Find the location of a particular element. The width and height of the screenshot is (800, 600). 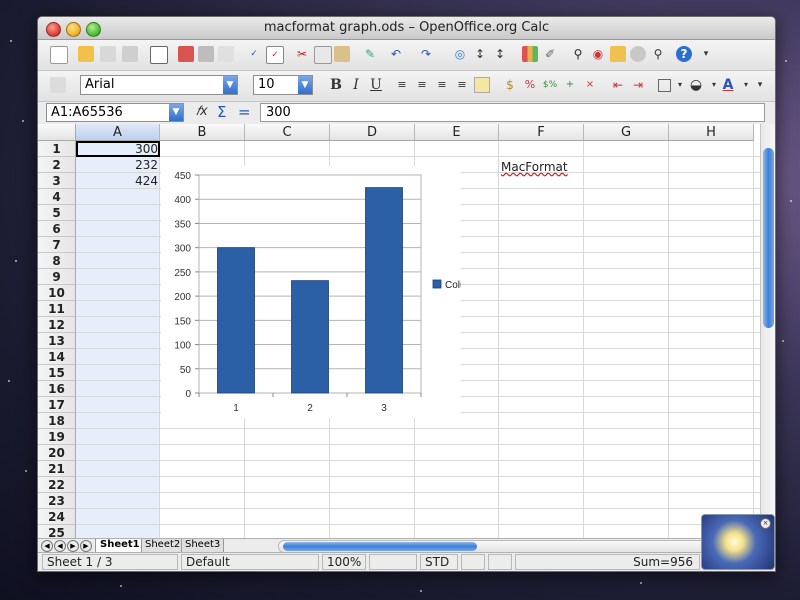

prev-sheet-nav-icon: ◀ is located at coordinates (60, 546).